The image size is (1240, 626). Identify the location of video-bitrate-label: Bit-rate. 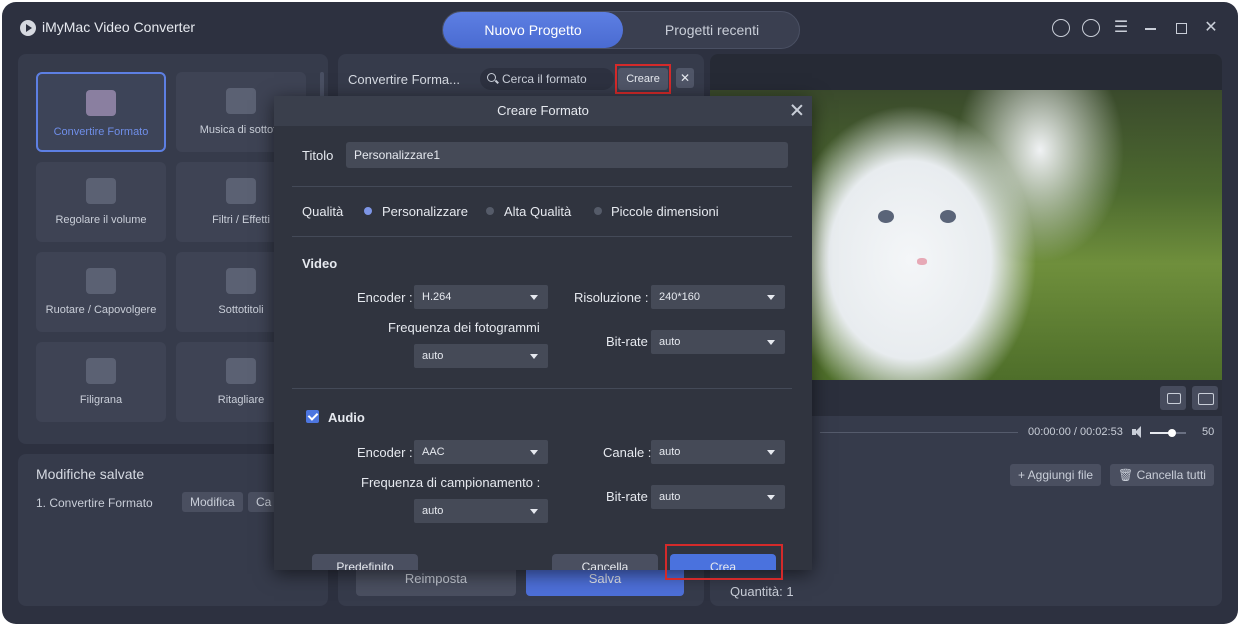
(627, 341).